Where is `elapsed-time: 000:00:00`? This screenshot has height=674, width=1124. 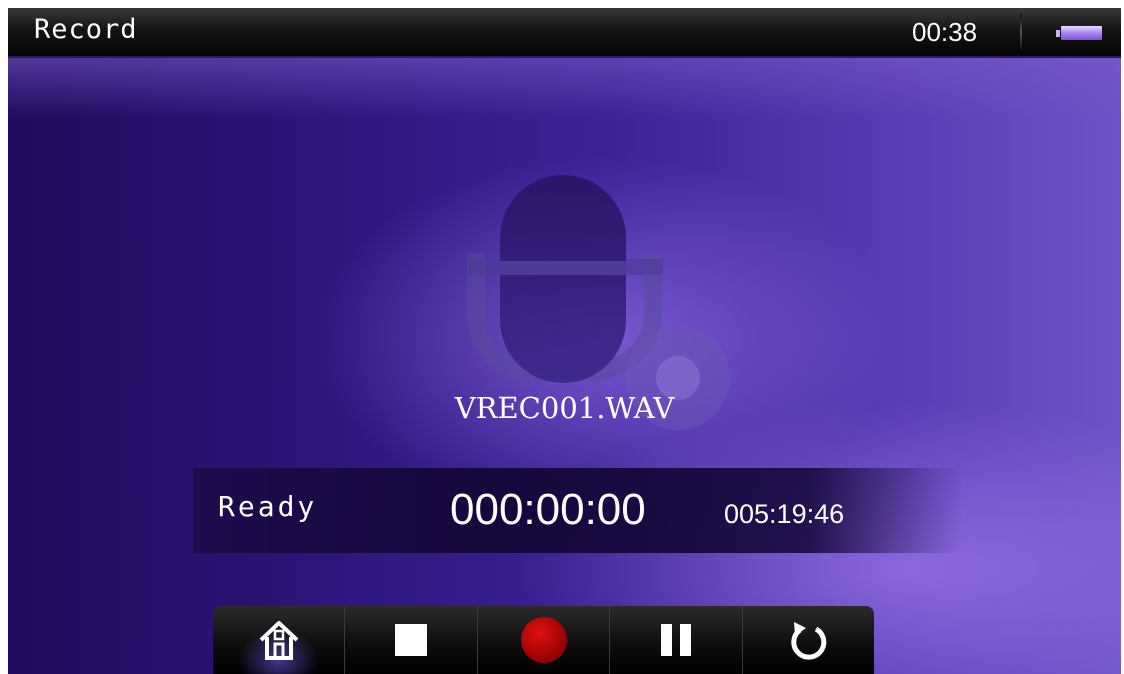 elapsed-time: 000:00:00 is located at coordinates (548, 509).